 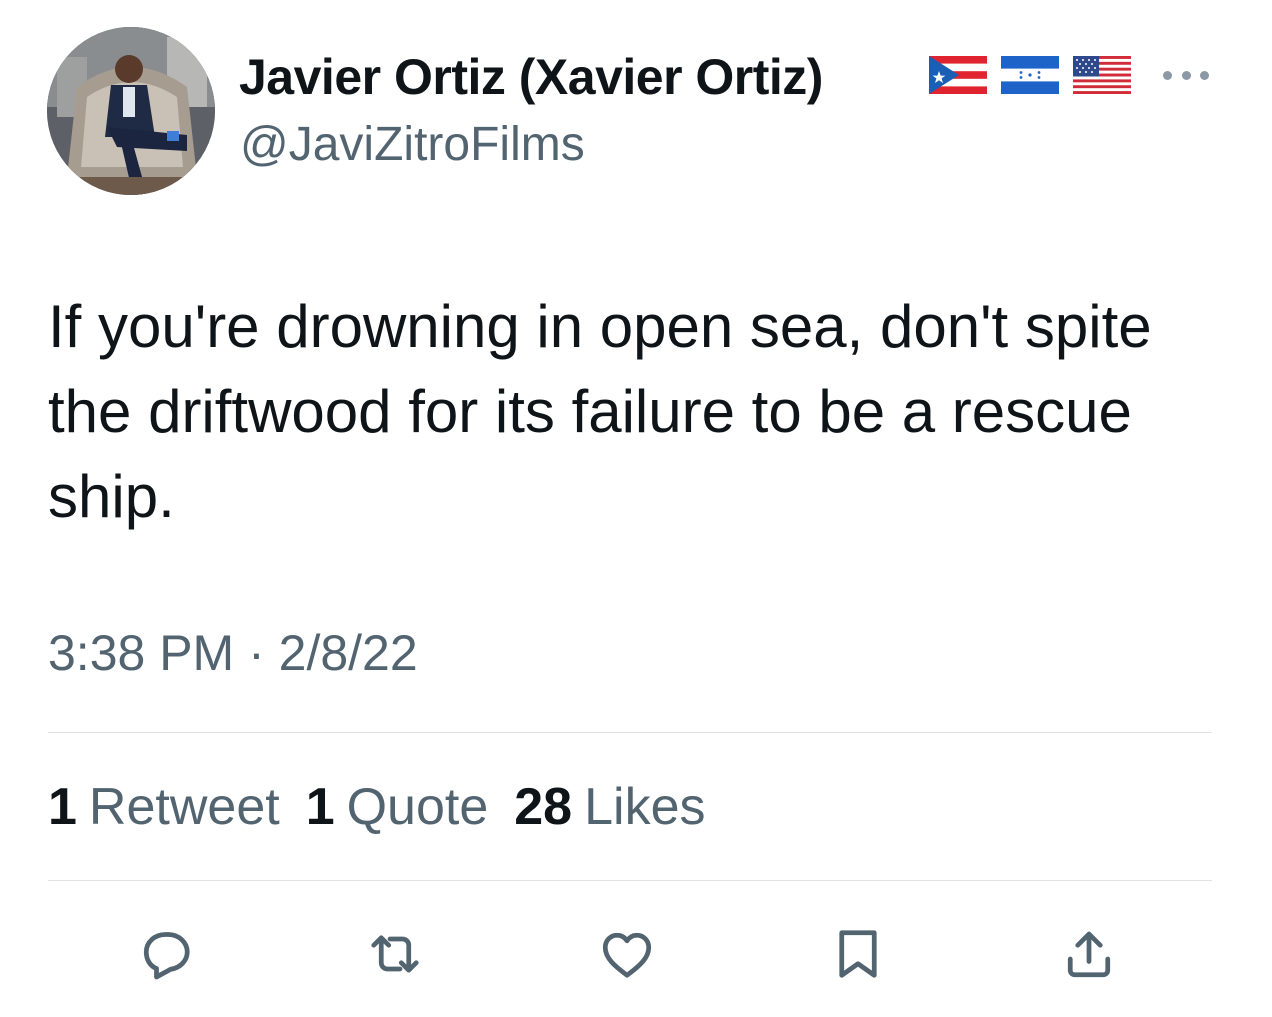 I want to click on avatar-photo, so click(x=131, y=111).